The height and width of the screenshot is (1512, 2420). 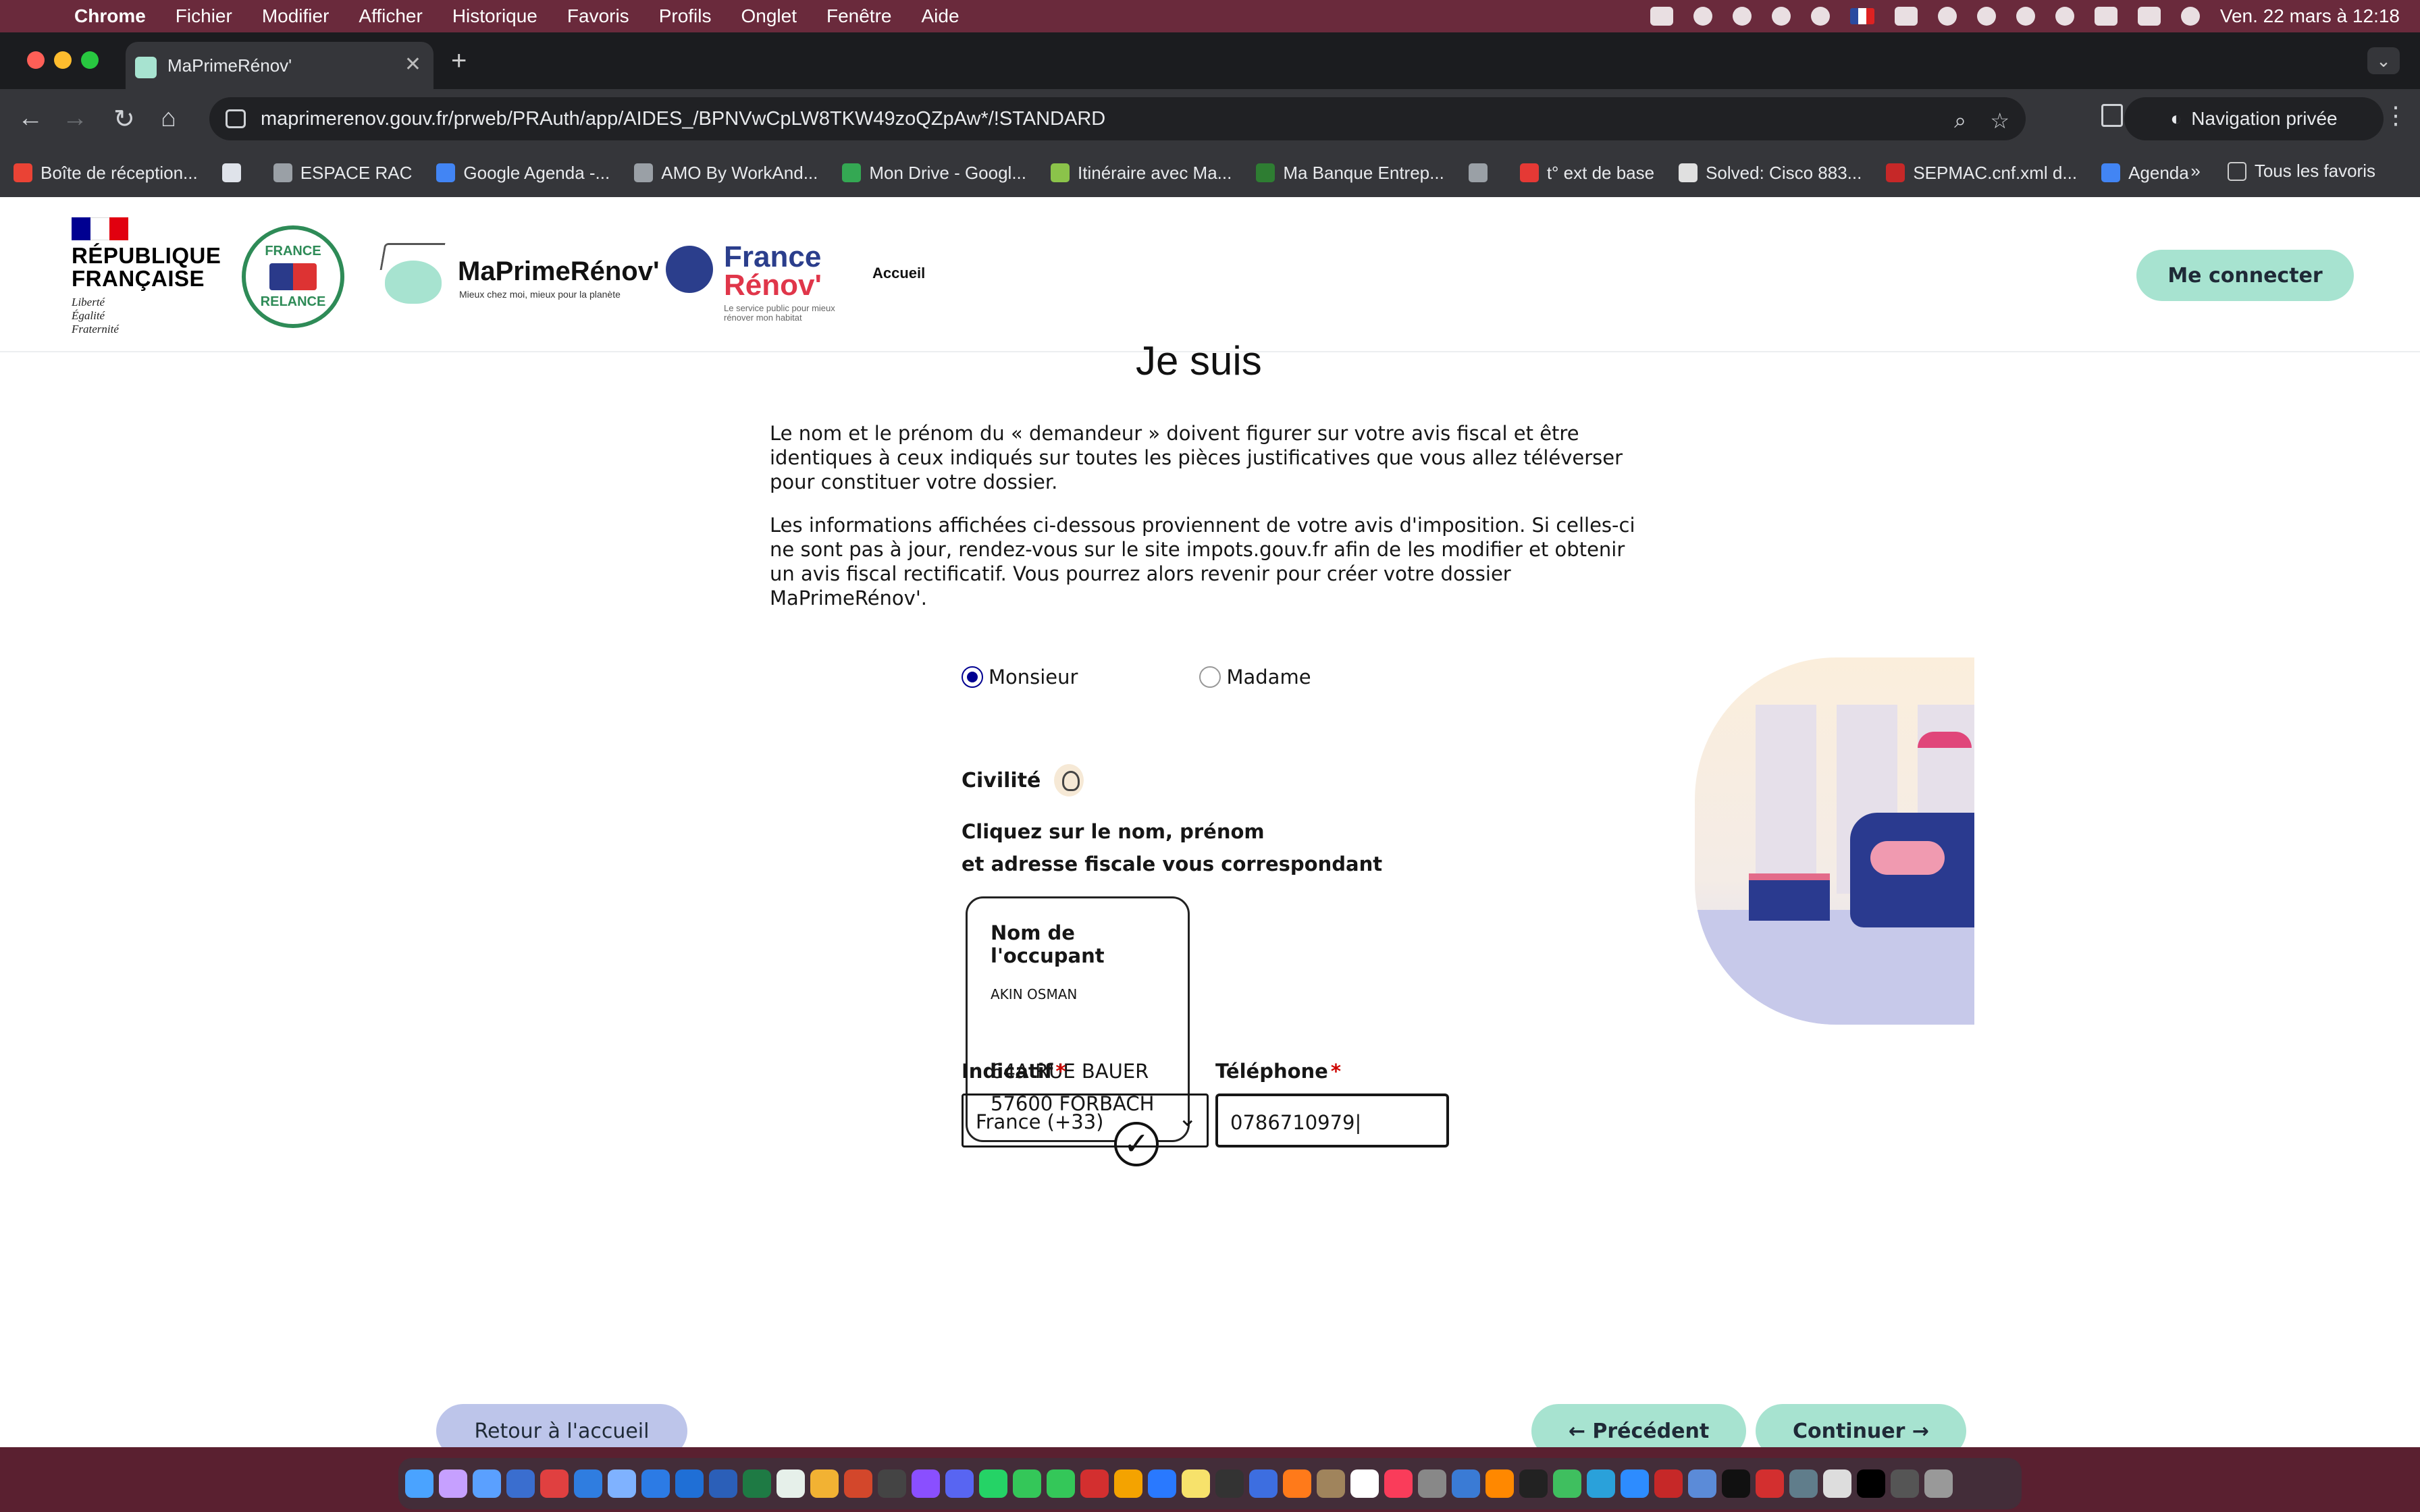 What do you see at coordinates (2195, 171) in the screenshot?
I see `chevron-right-icon: »` at bounding box center [2195, 171].